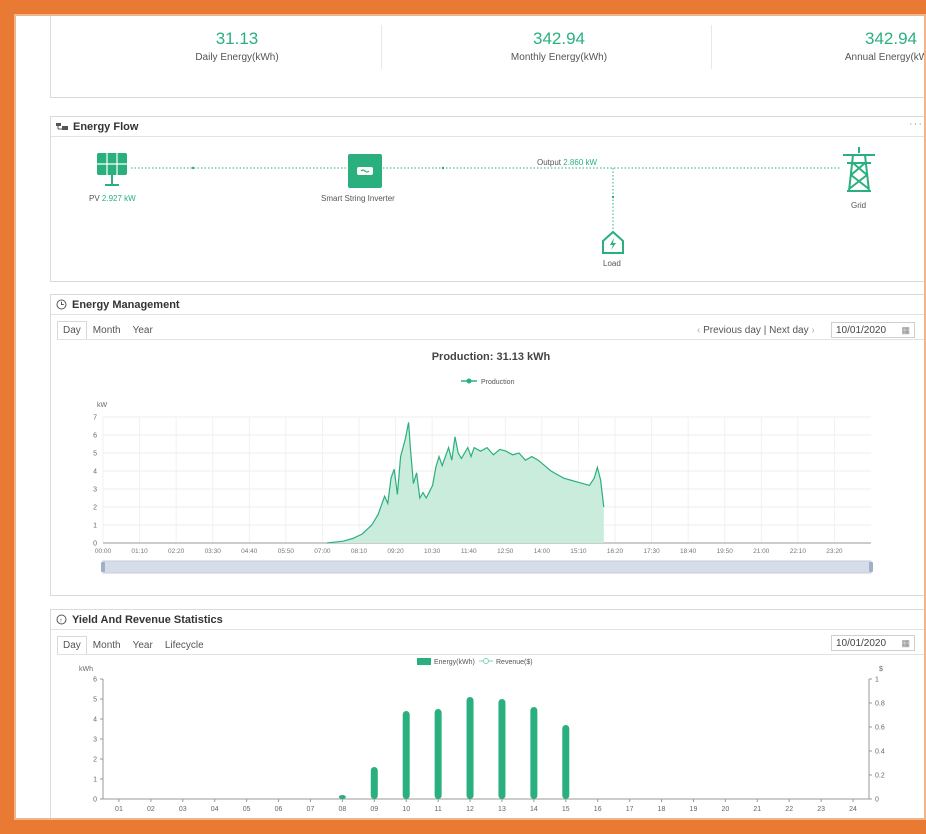 The image size is (926, 834). Describe the element at coordinates (213, 551) in the screenshot. I see `x-tick-label: 03:30` at that location.